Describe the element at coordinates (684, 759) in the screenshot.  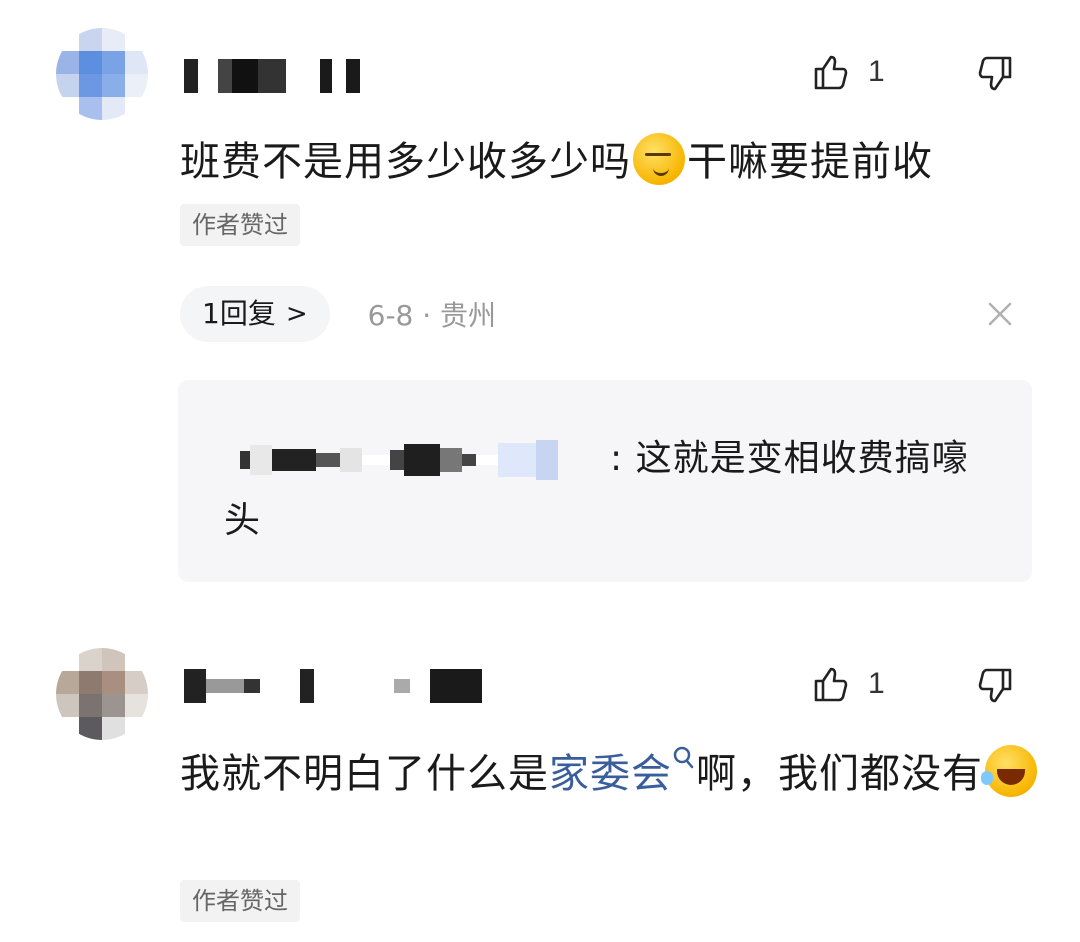
I see `search-icon` at that location.